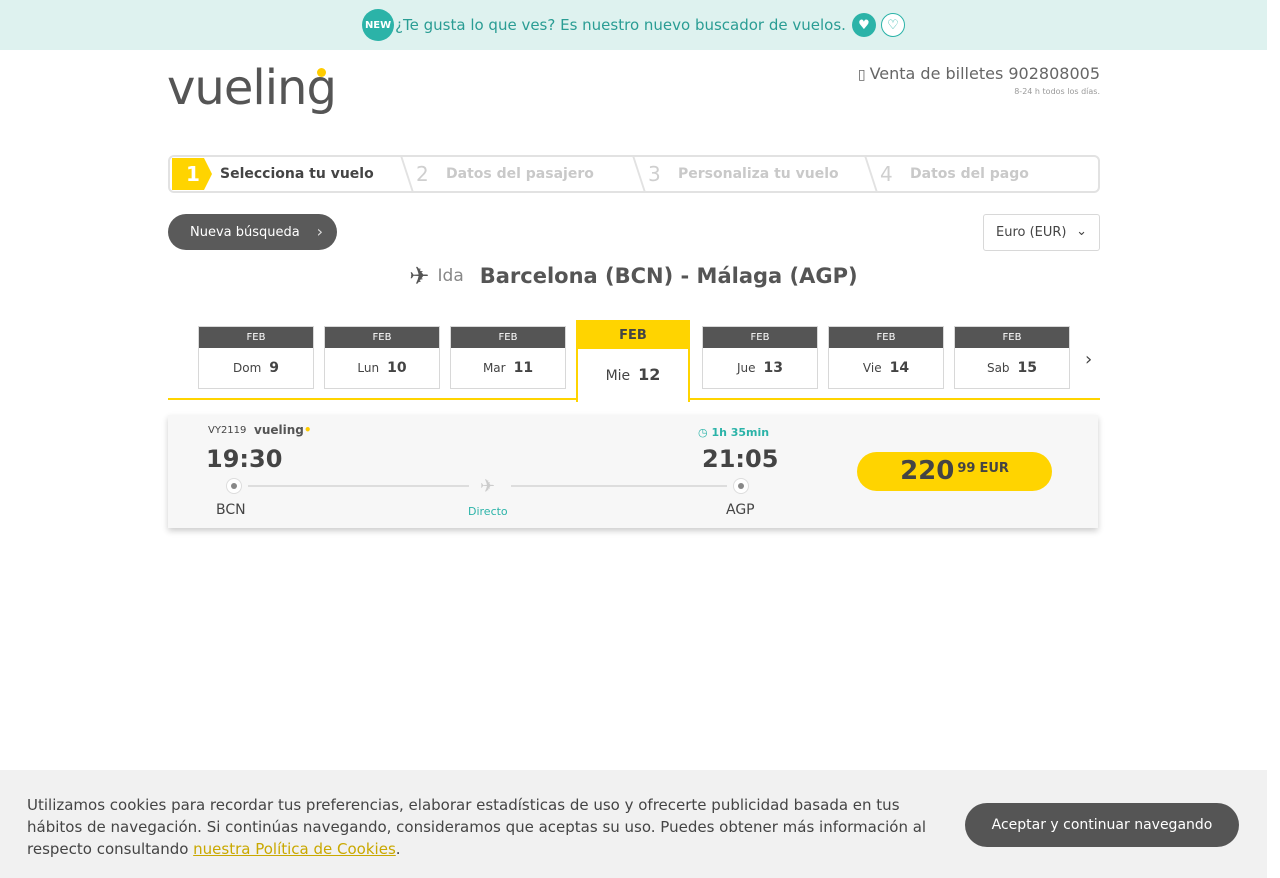 This screenshot has width=1280, height=878. Describe the element at coordinates (740, 459) in the screenshot. I see `arrival-time: 21:05` at that location.